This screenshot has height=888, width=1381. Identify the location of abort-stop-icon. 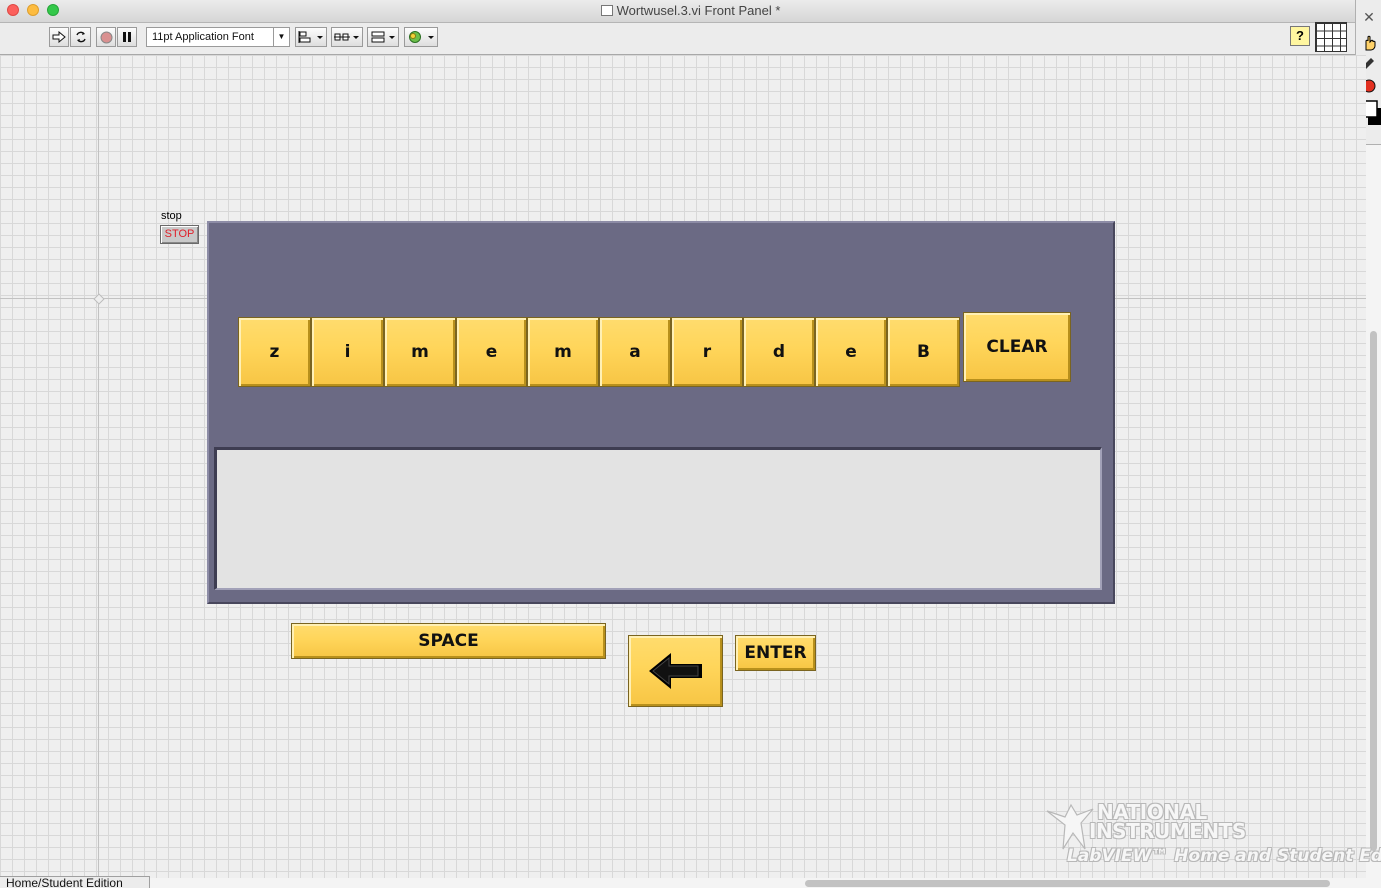
(106, 37).